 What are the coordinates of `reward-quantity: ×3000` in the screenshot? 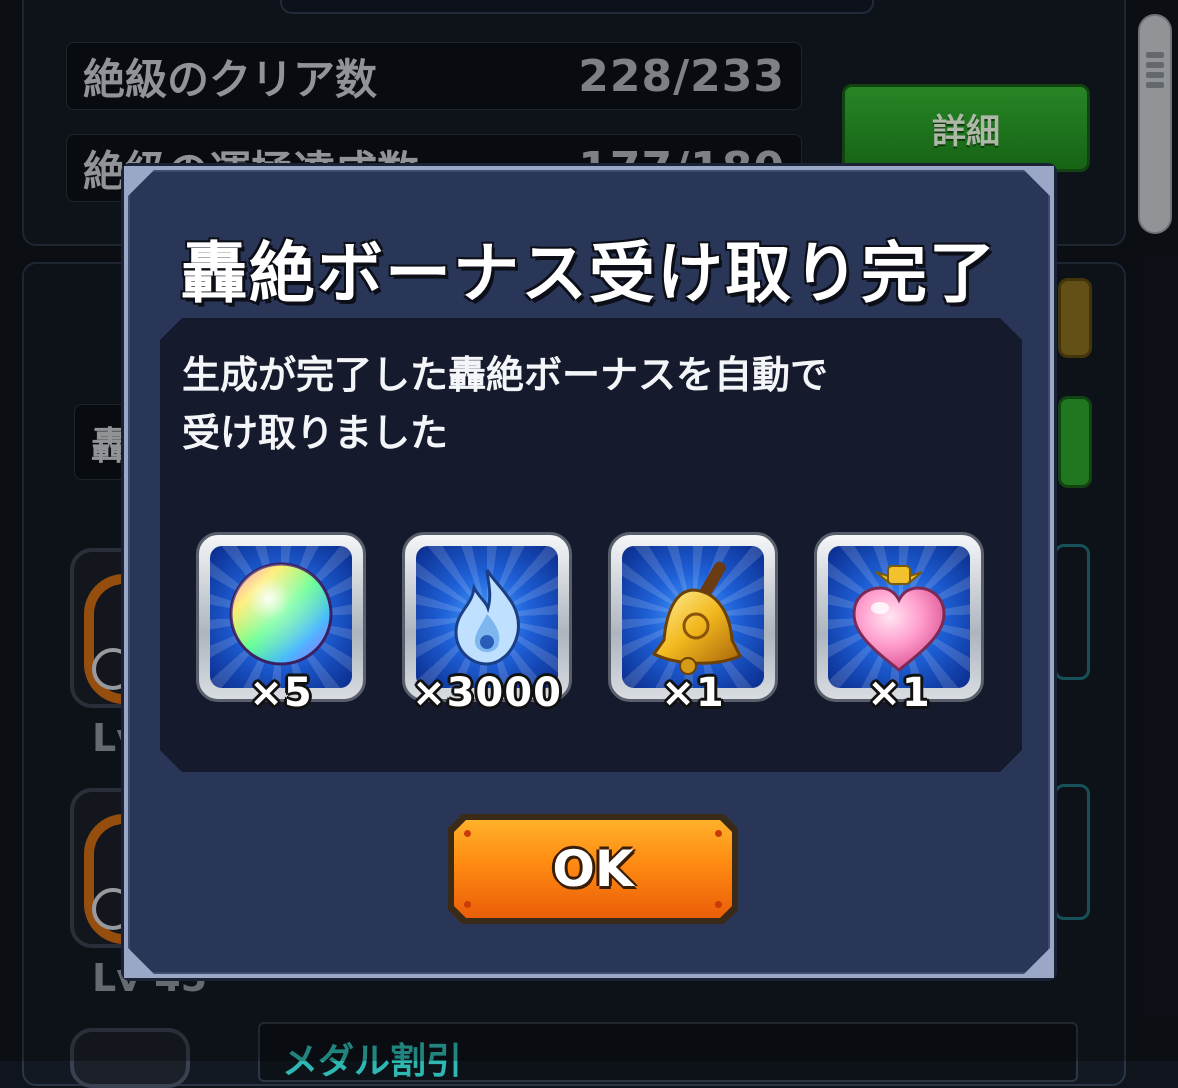 It's located at (487, 693).